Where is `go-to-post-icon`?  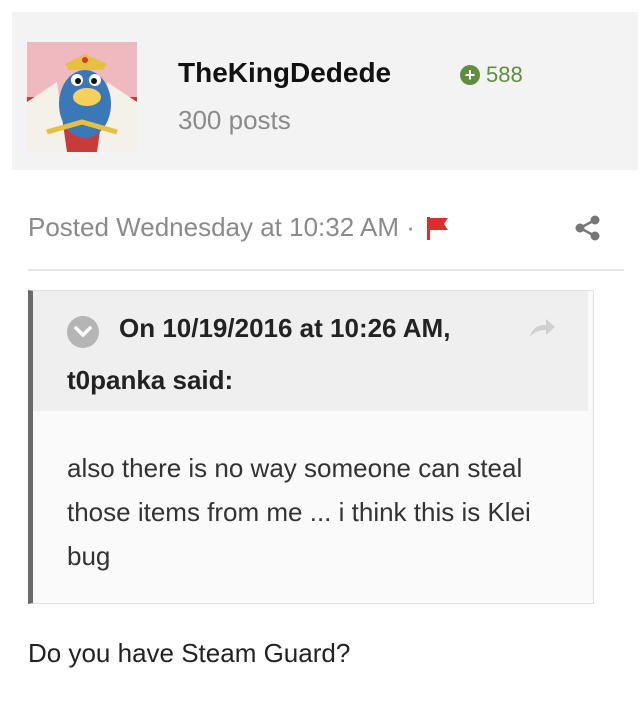
go-to-post-icon is located at coordinates (542, 328).